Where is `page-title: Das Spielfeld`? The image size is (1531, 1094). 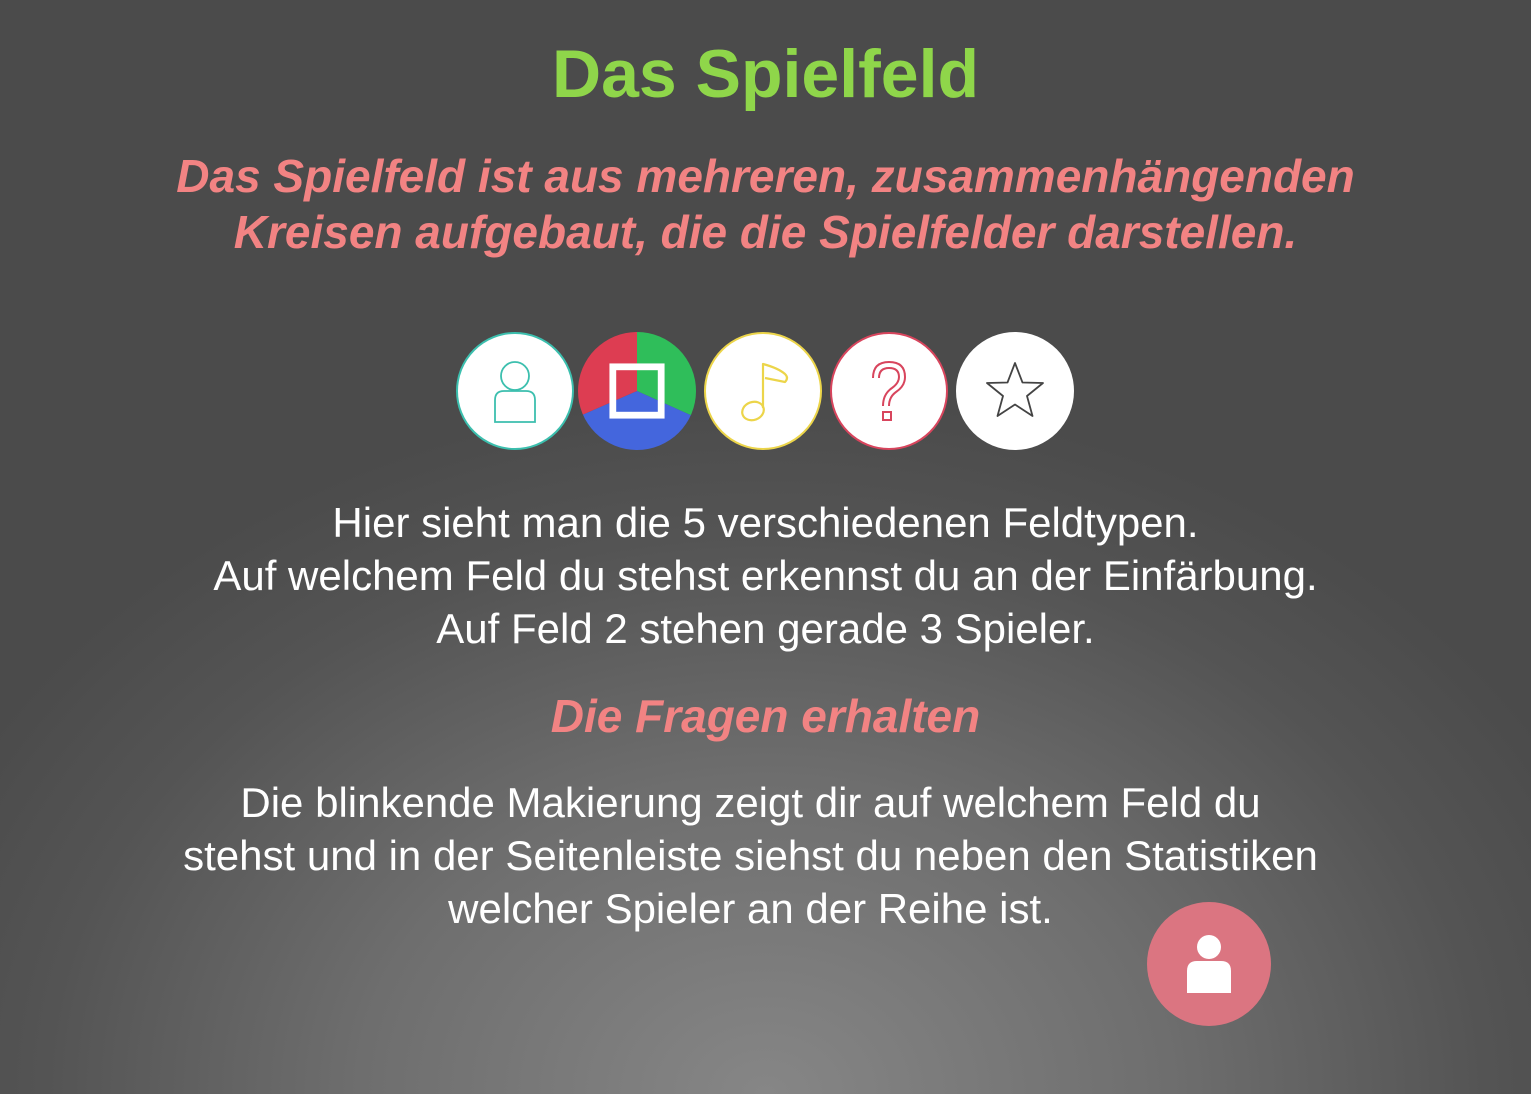 page-title: Das Spielfeld is located at coordinates (765, 74).